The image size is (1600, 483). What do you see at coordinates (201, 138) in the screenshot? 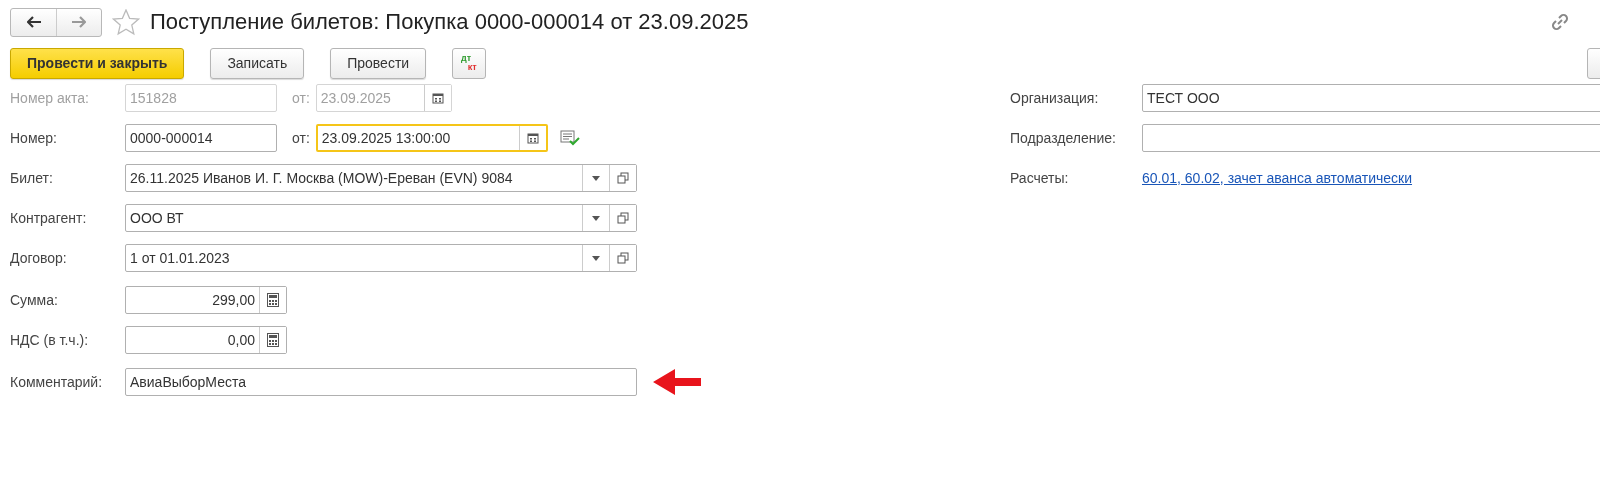
I see `number-field: 0000-000014` at bounding box center [201, 138].